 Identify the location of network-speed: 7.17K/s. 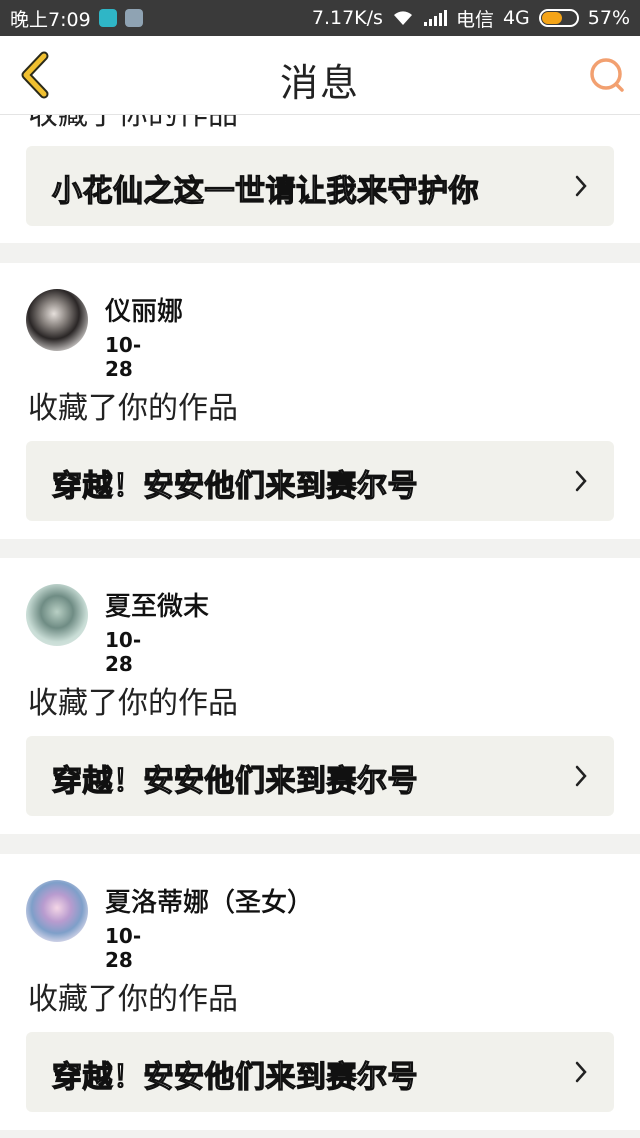
(347, 18).